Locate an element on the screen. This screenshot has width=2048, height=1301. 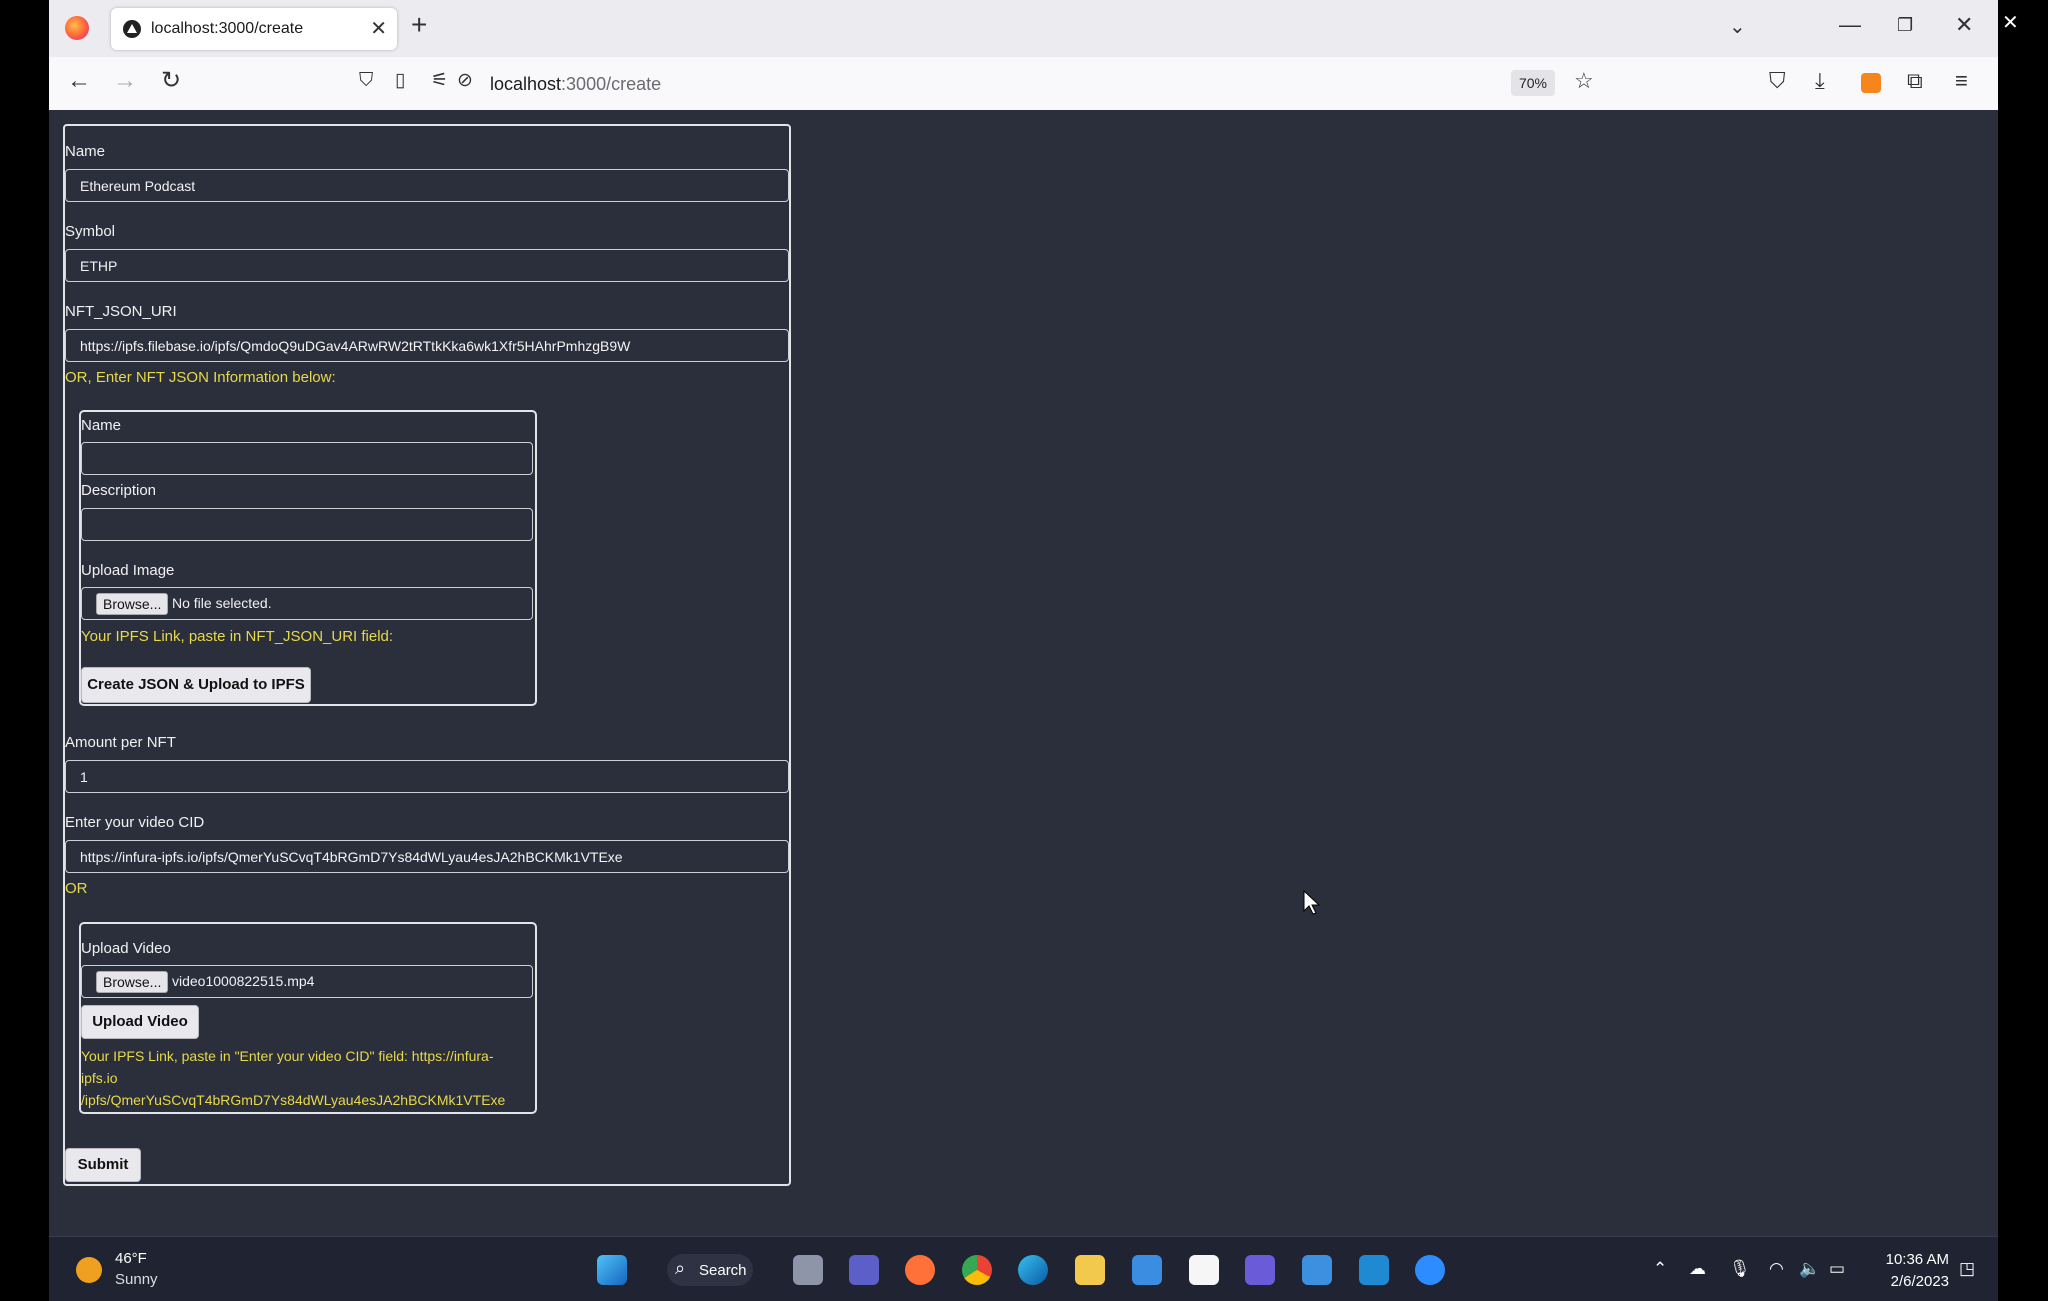
url-host: localhost is located at coordinates (526, 84).